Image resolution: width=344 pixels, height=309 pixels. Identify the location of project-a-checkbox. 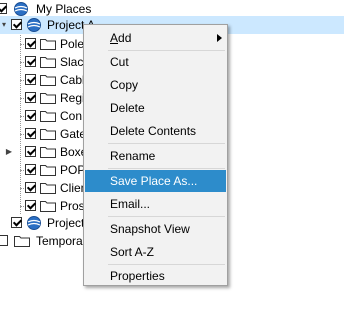
(16, 24).